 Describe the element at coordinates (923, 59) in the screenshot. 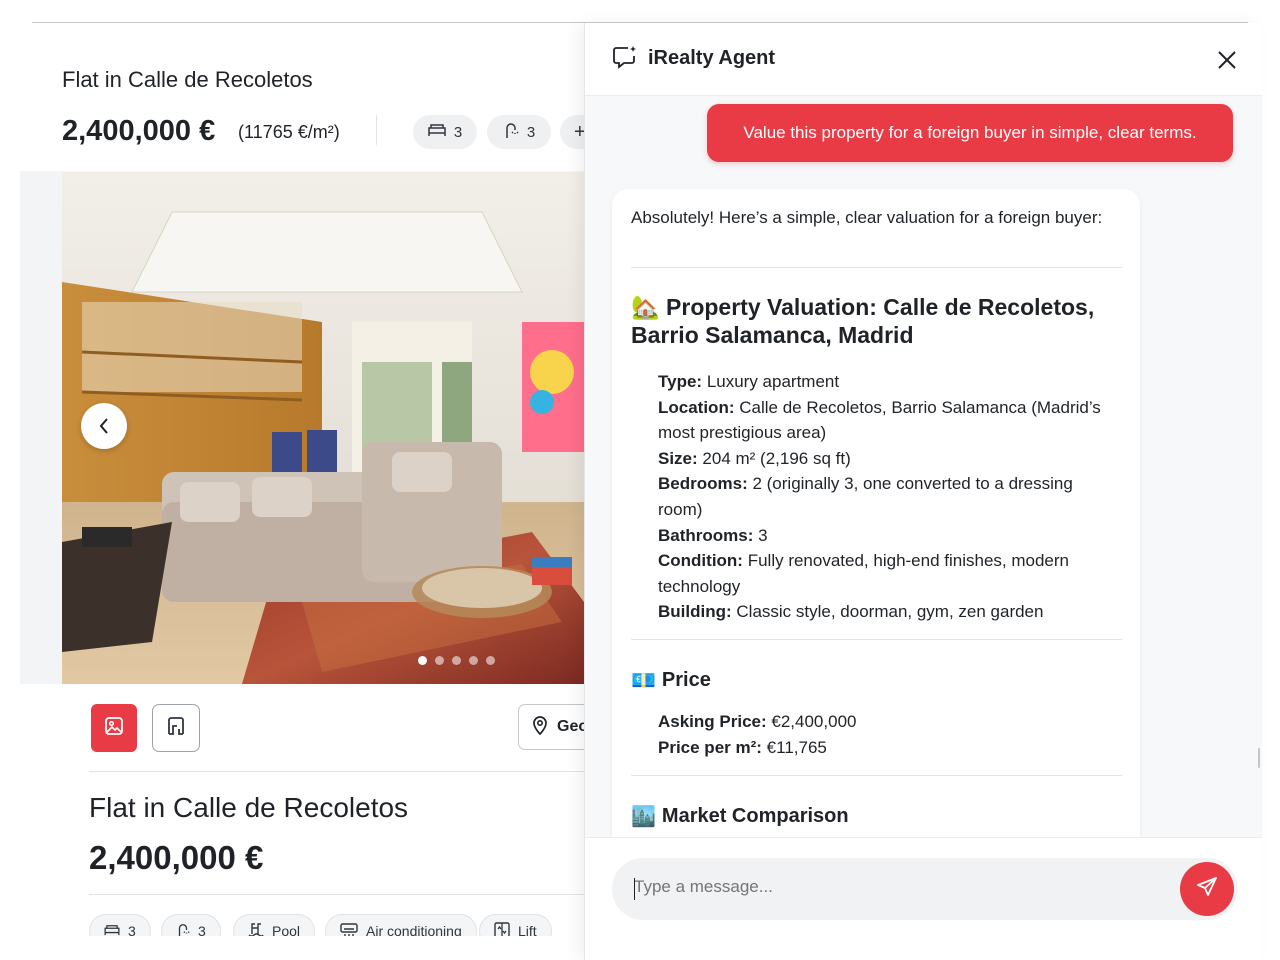

I see `agent-header: iRealty Agent` at that location.